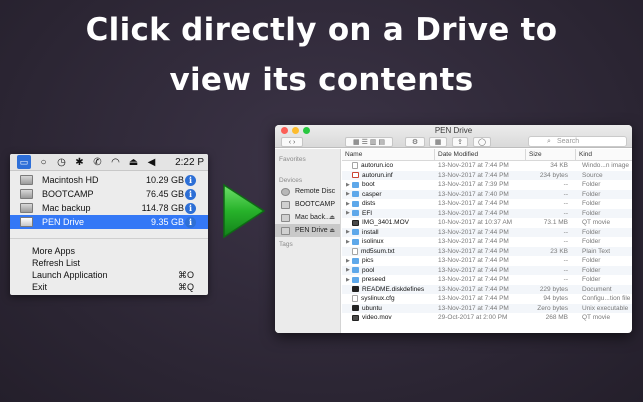 This screenshot has width=643, height=402. Describe the element at coordinates (480, 154) in the screenshot. I see `column-date-modified: Date Modified` at that location.